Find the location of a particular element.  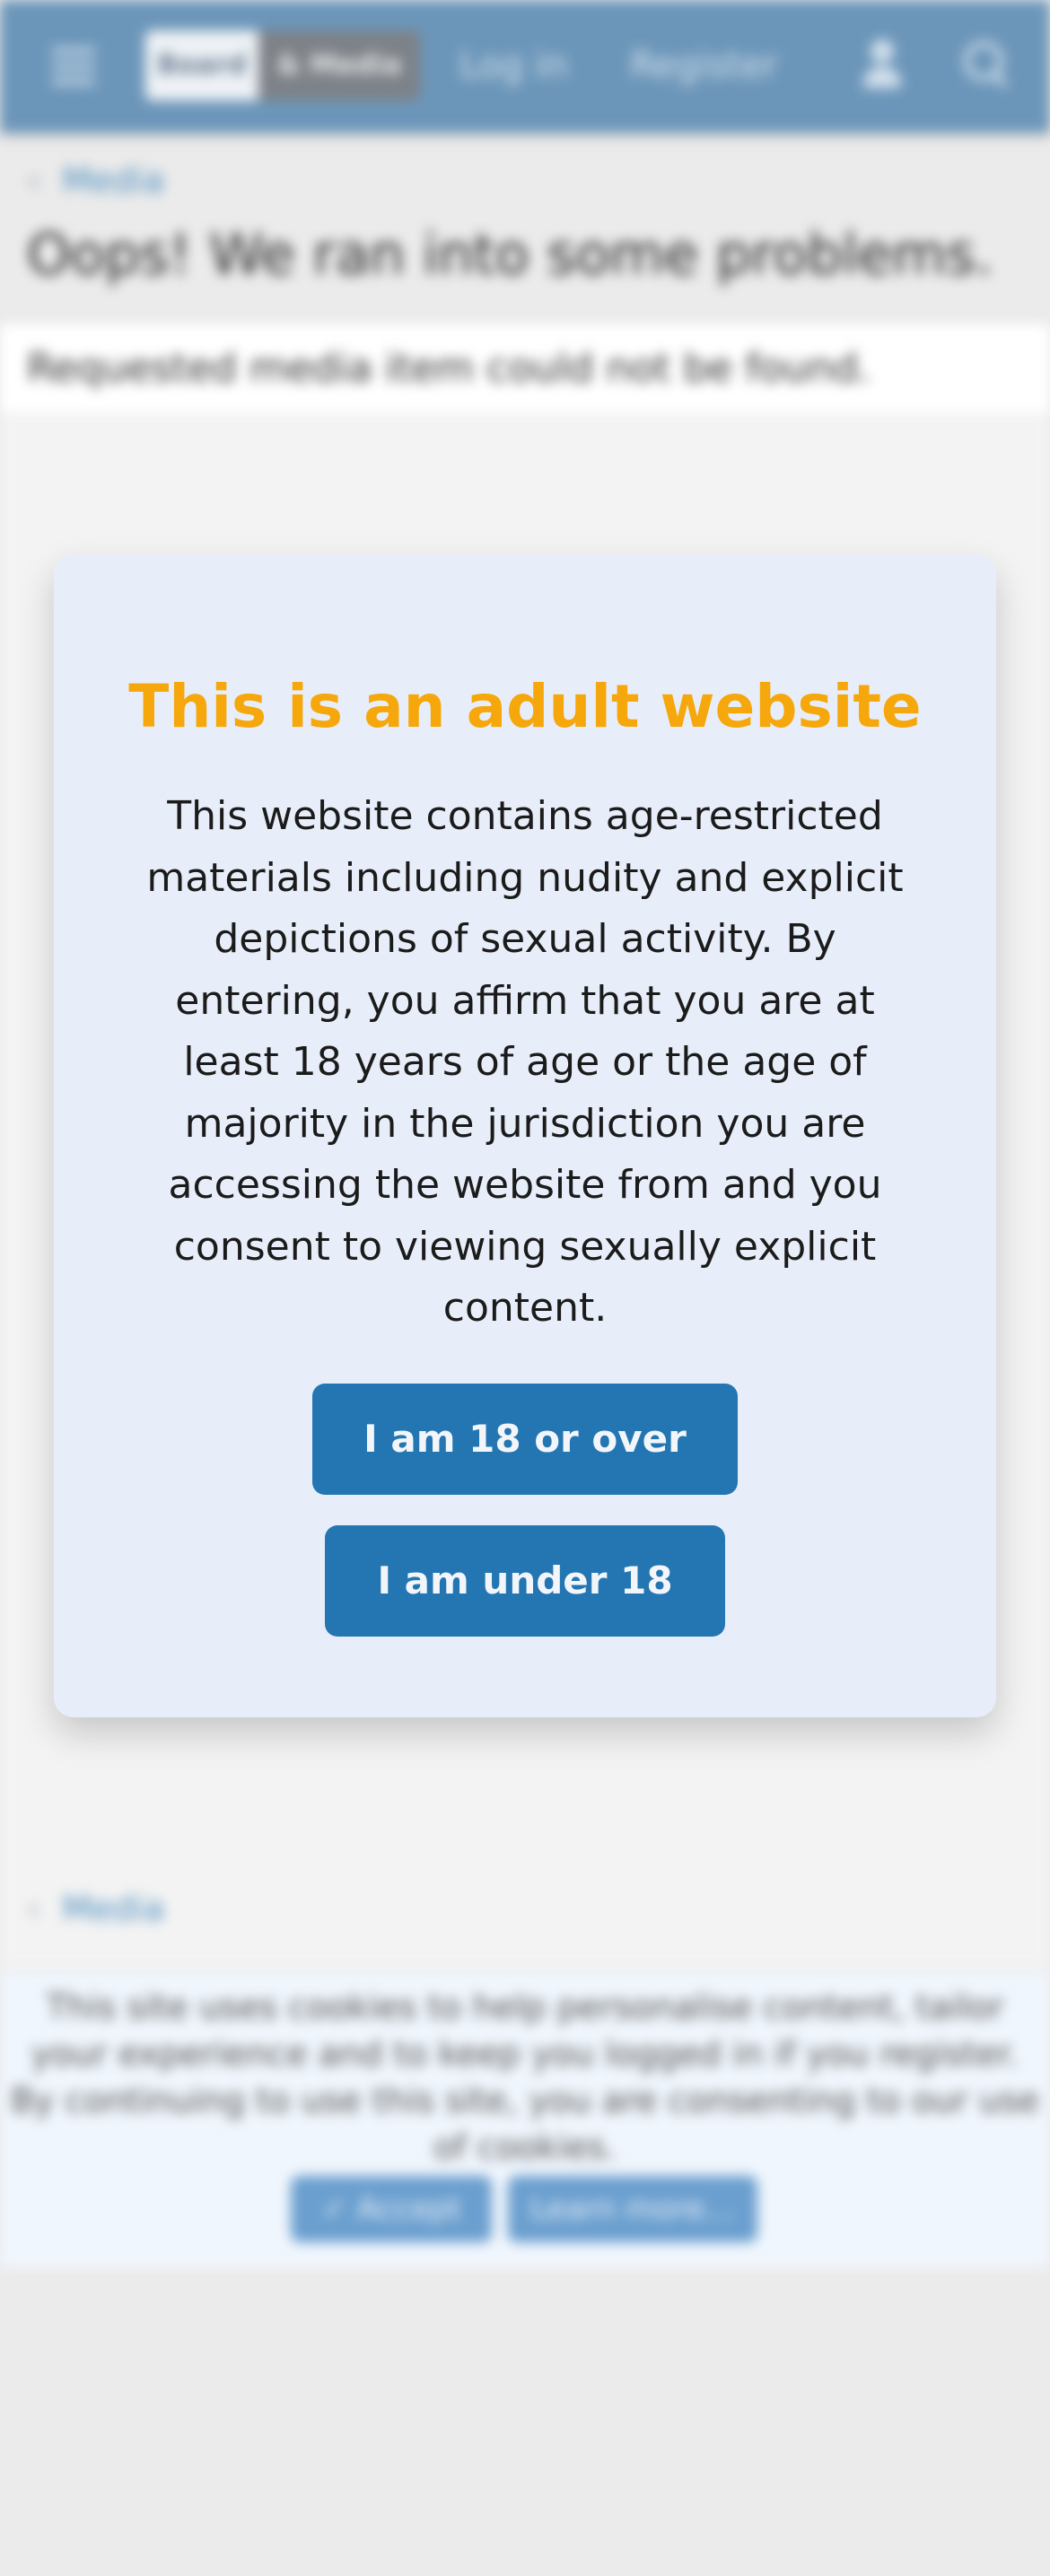

age-under-18-button: I am under 18 is located at coordinates (525, 1581).